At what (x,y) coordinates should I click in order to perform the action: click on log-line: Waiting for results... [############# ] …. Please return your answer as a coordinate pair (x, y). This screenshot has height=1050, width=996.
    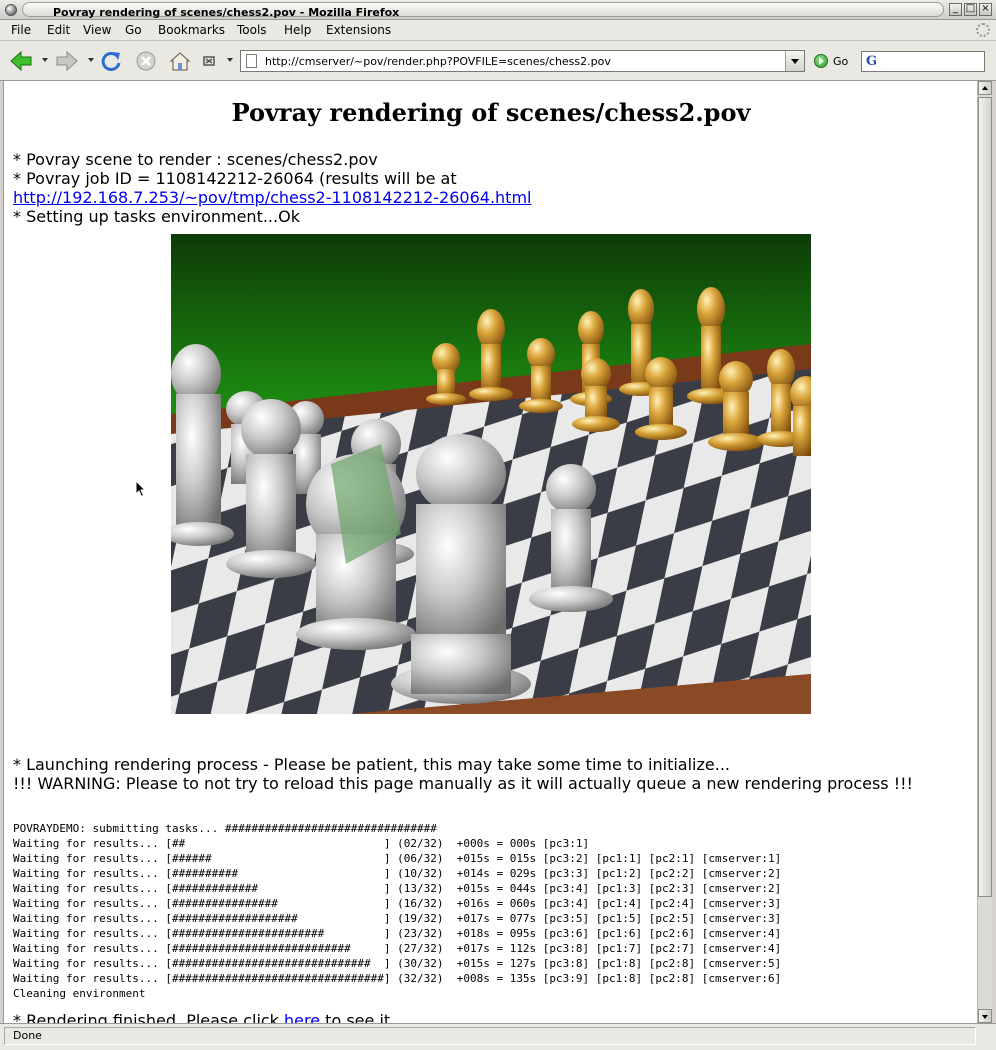
    Looking at the image, I should click on (397, 888).